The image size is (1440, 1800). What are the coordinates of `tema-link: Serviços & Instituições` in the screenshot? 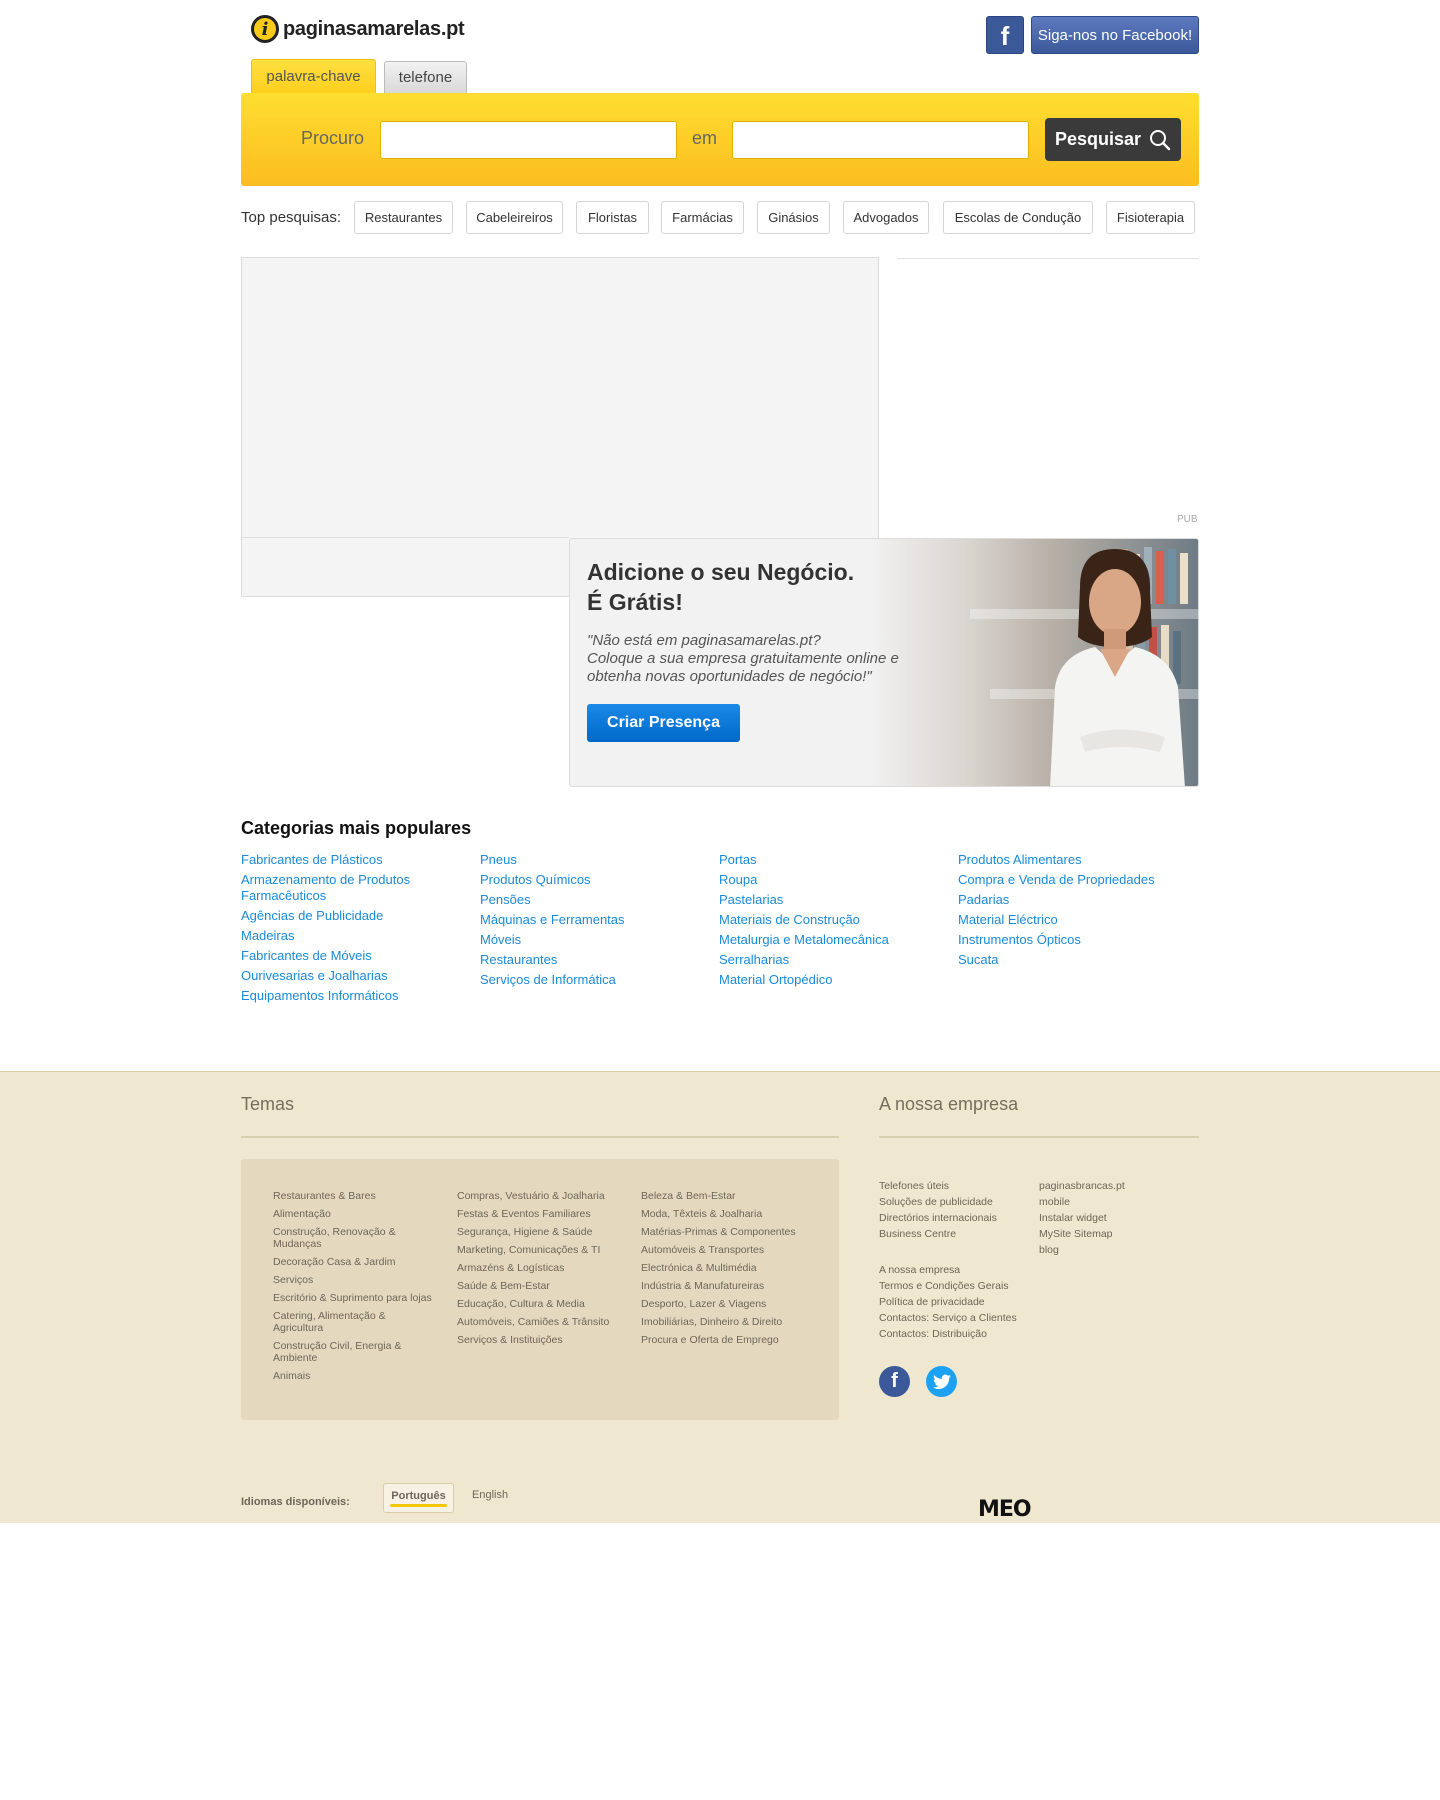 It's located at (544, 1340).